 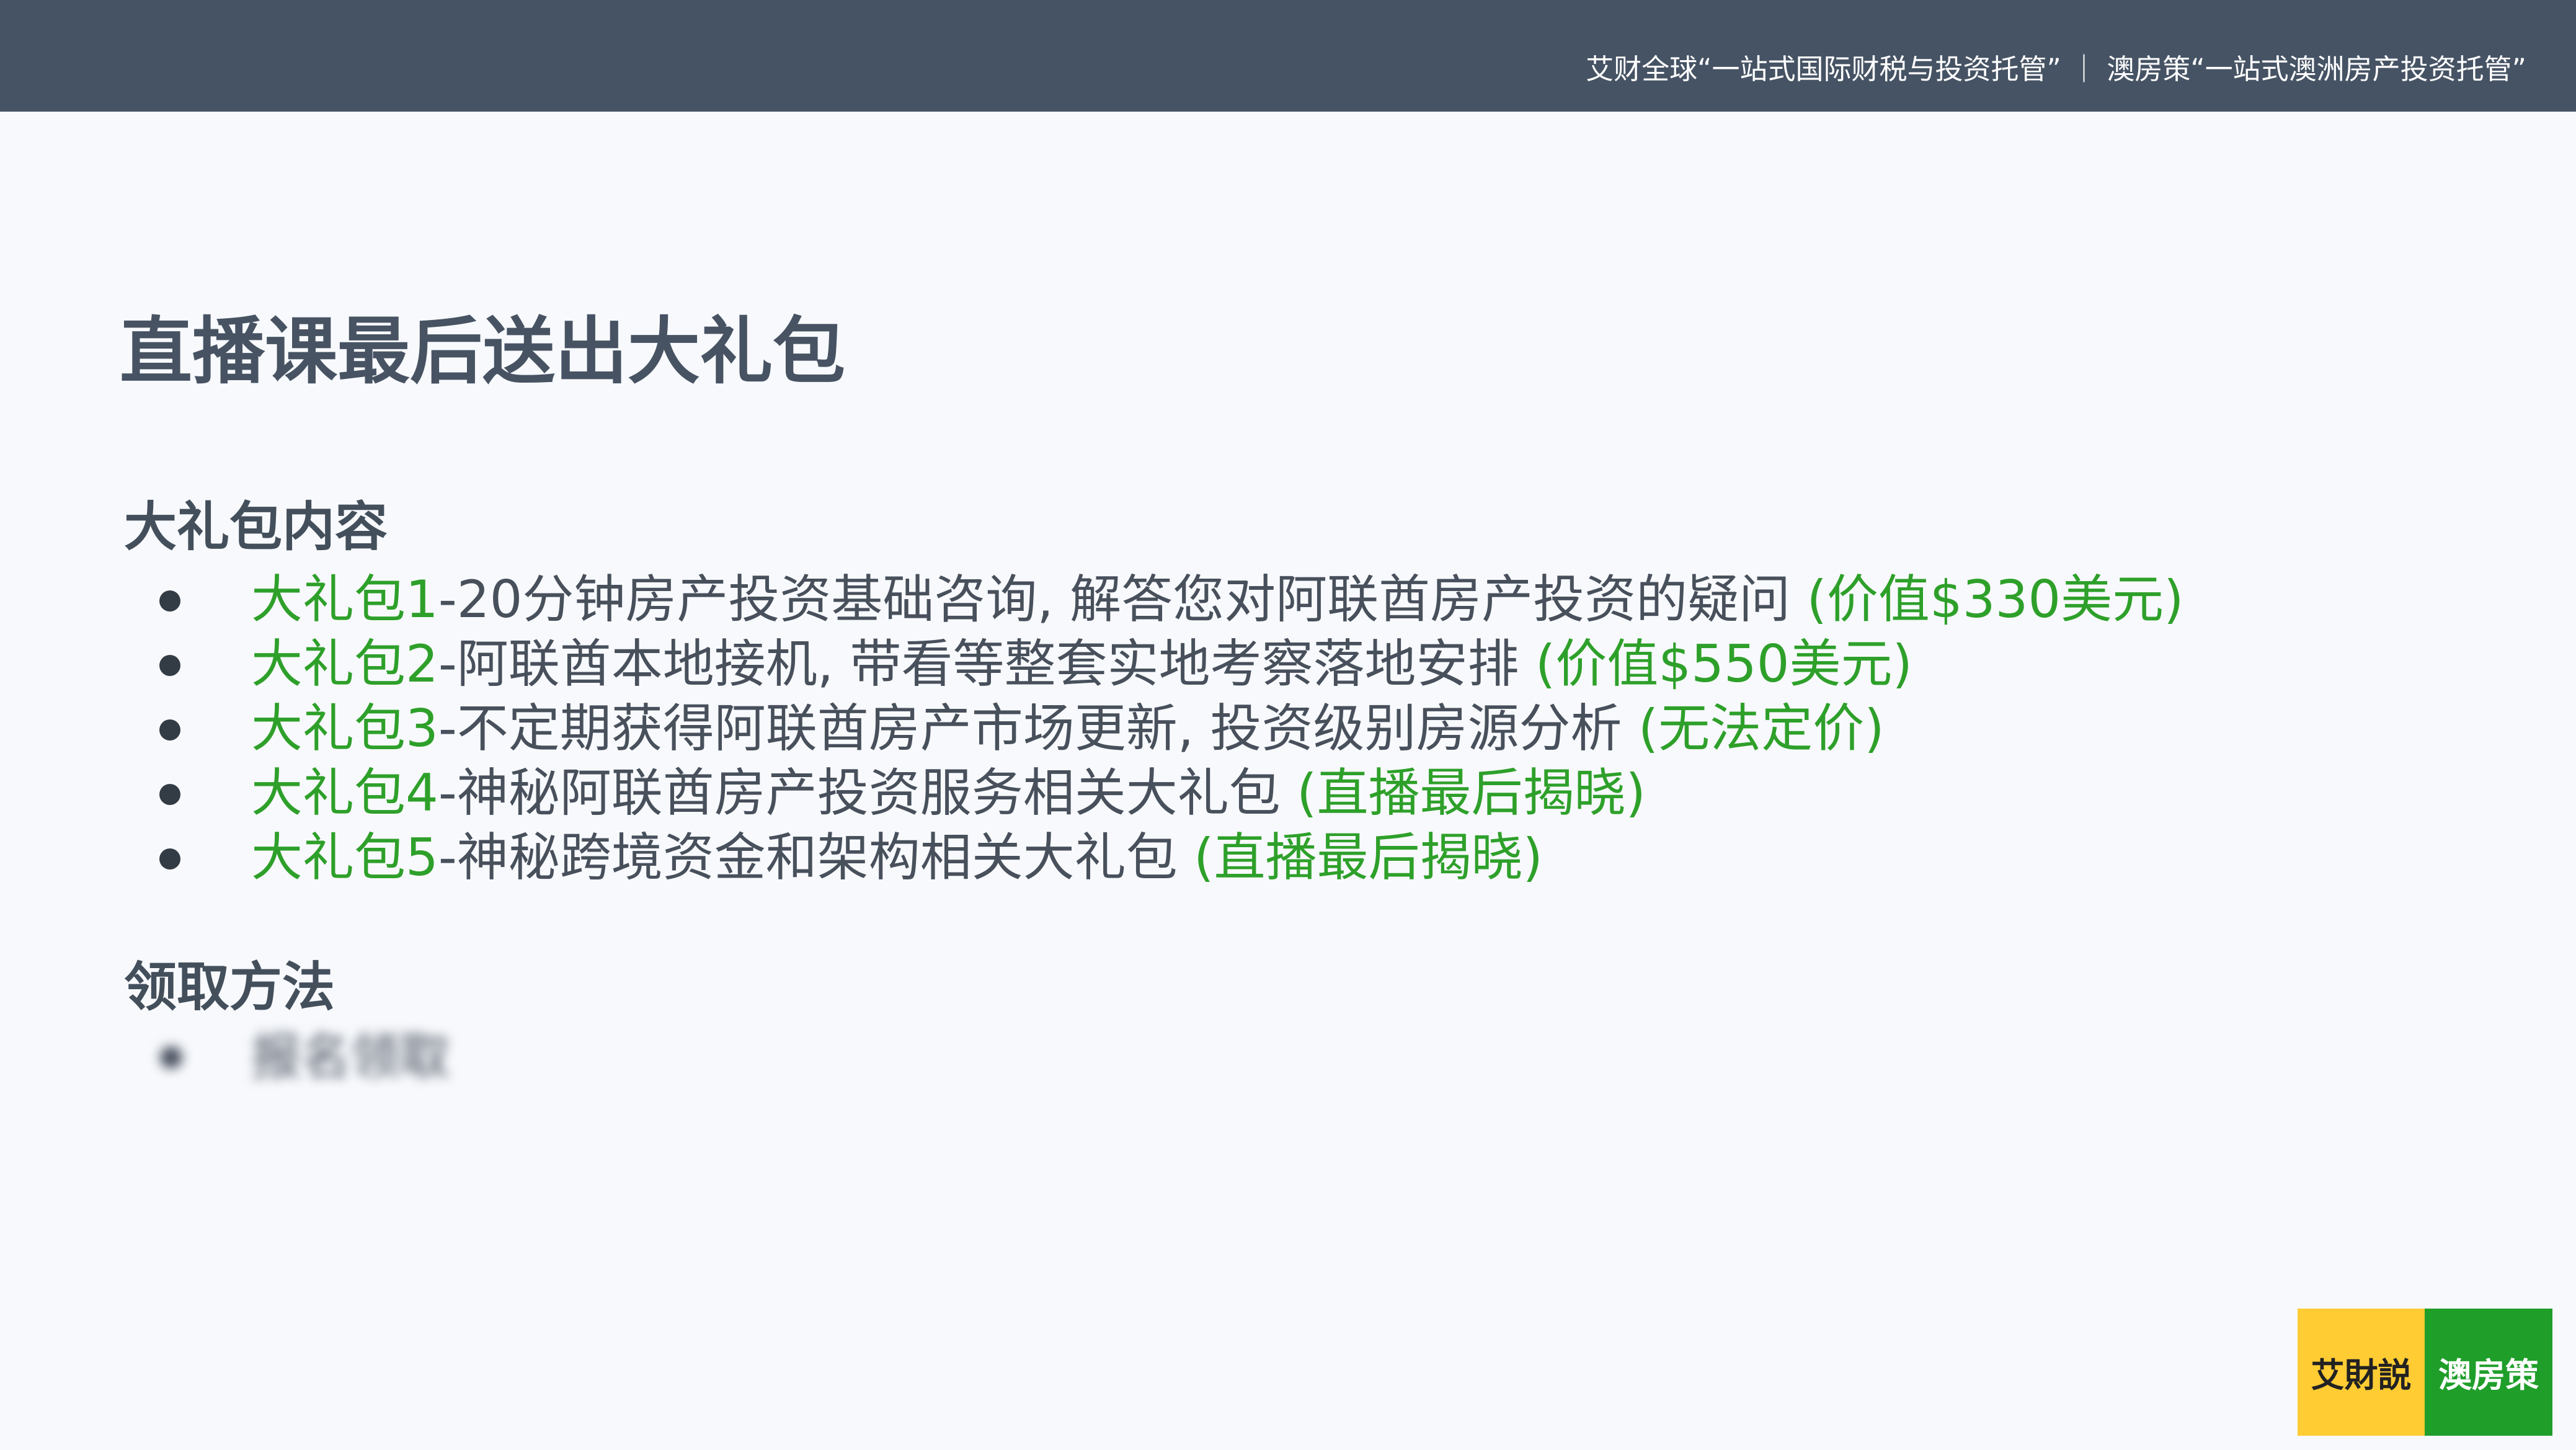 What do you see at coordinates (350, 1057) in the screenshot?
I see `blurred-claim-text: 报名领取` at bounding box center [350, 1057].